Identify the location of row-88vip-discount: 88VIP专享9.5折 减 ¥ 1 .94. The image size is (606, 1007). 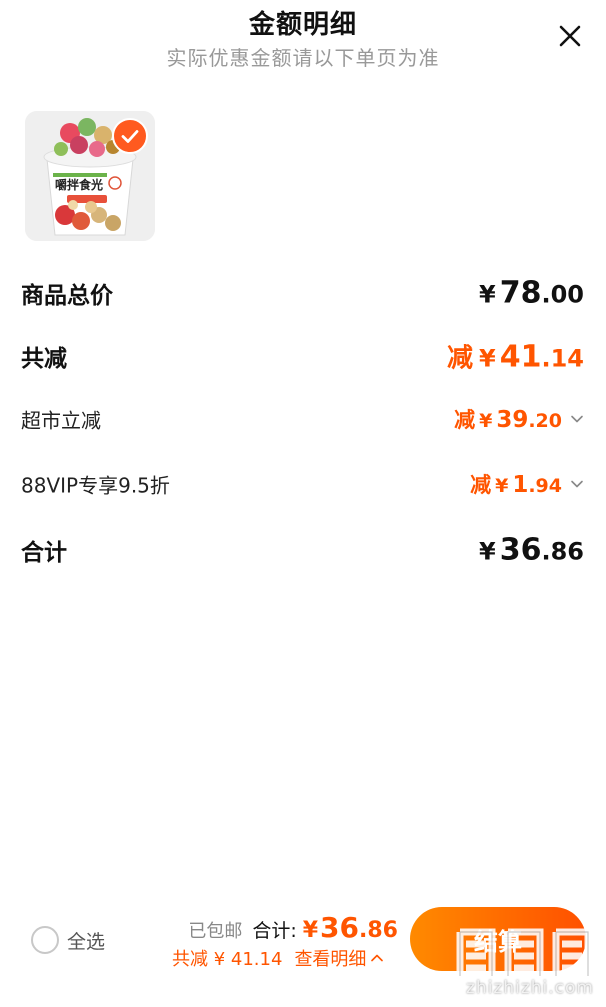
(303, 484).